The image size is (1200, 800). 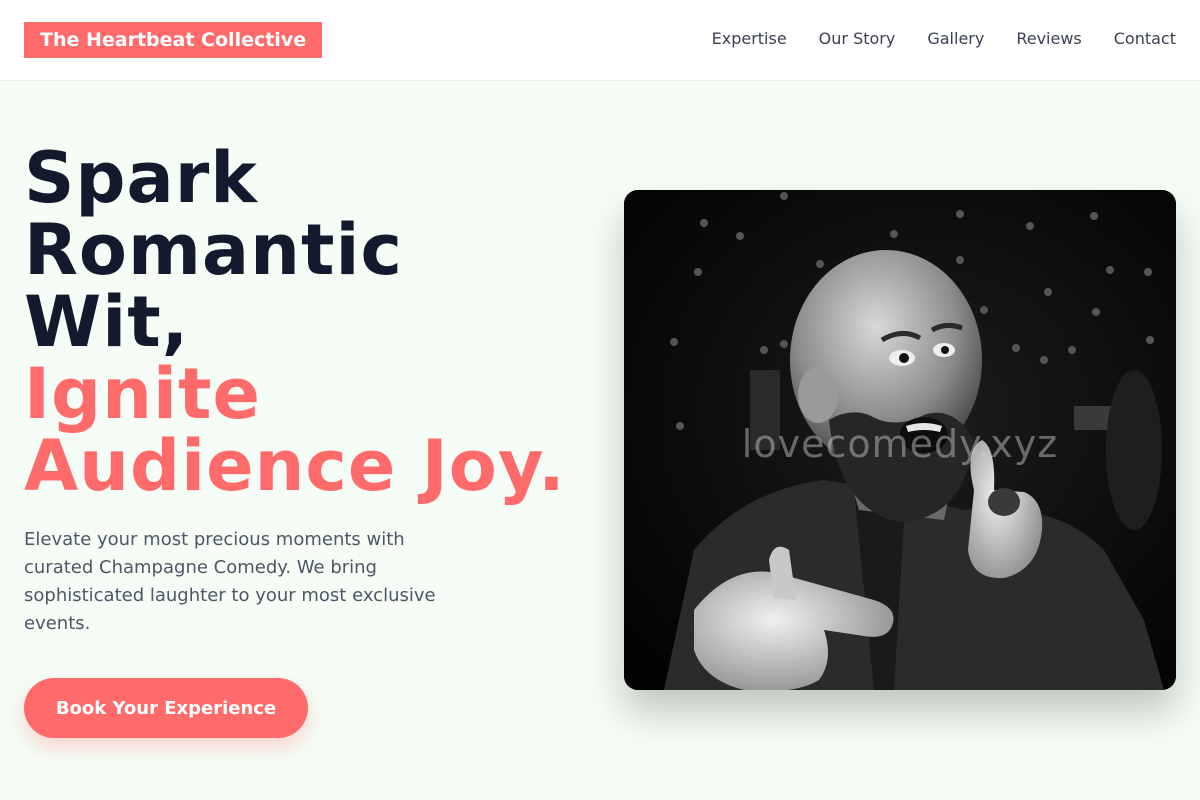 I want to click on nav-link-reviews: Reviews, so click(x=1048, y=39).